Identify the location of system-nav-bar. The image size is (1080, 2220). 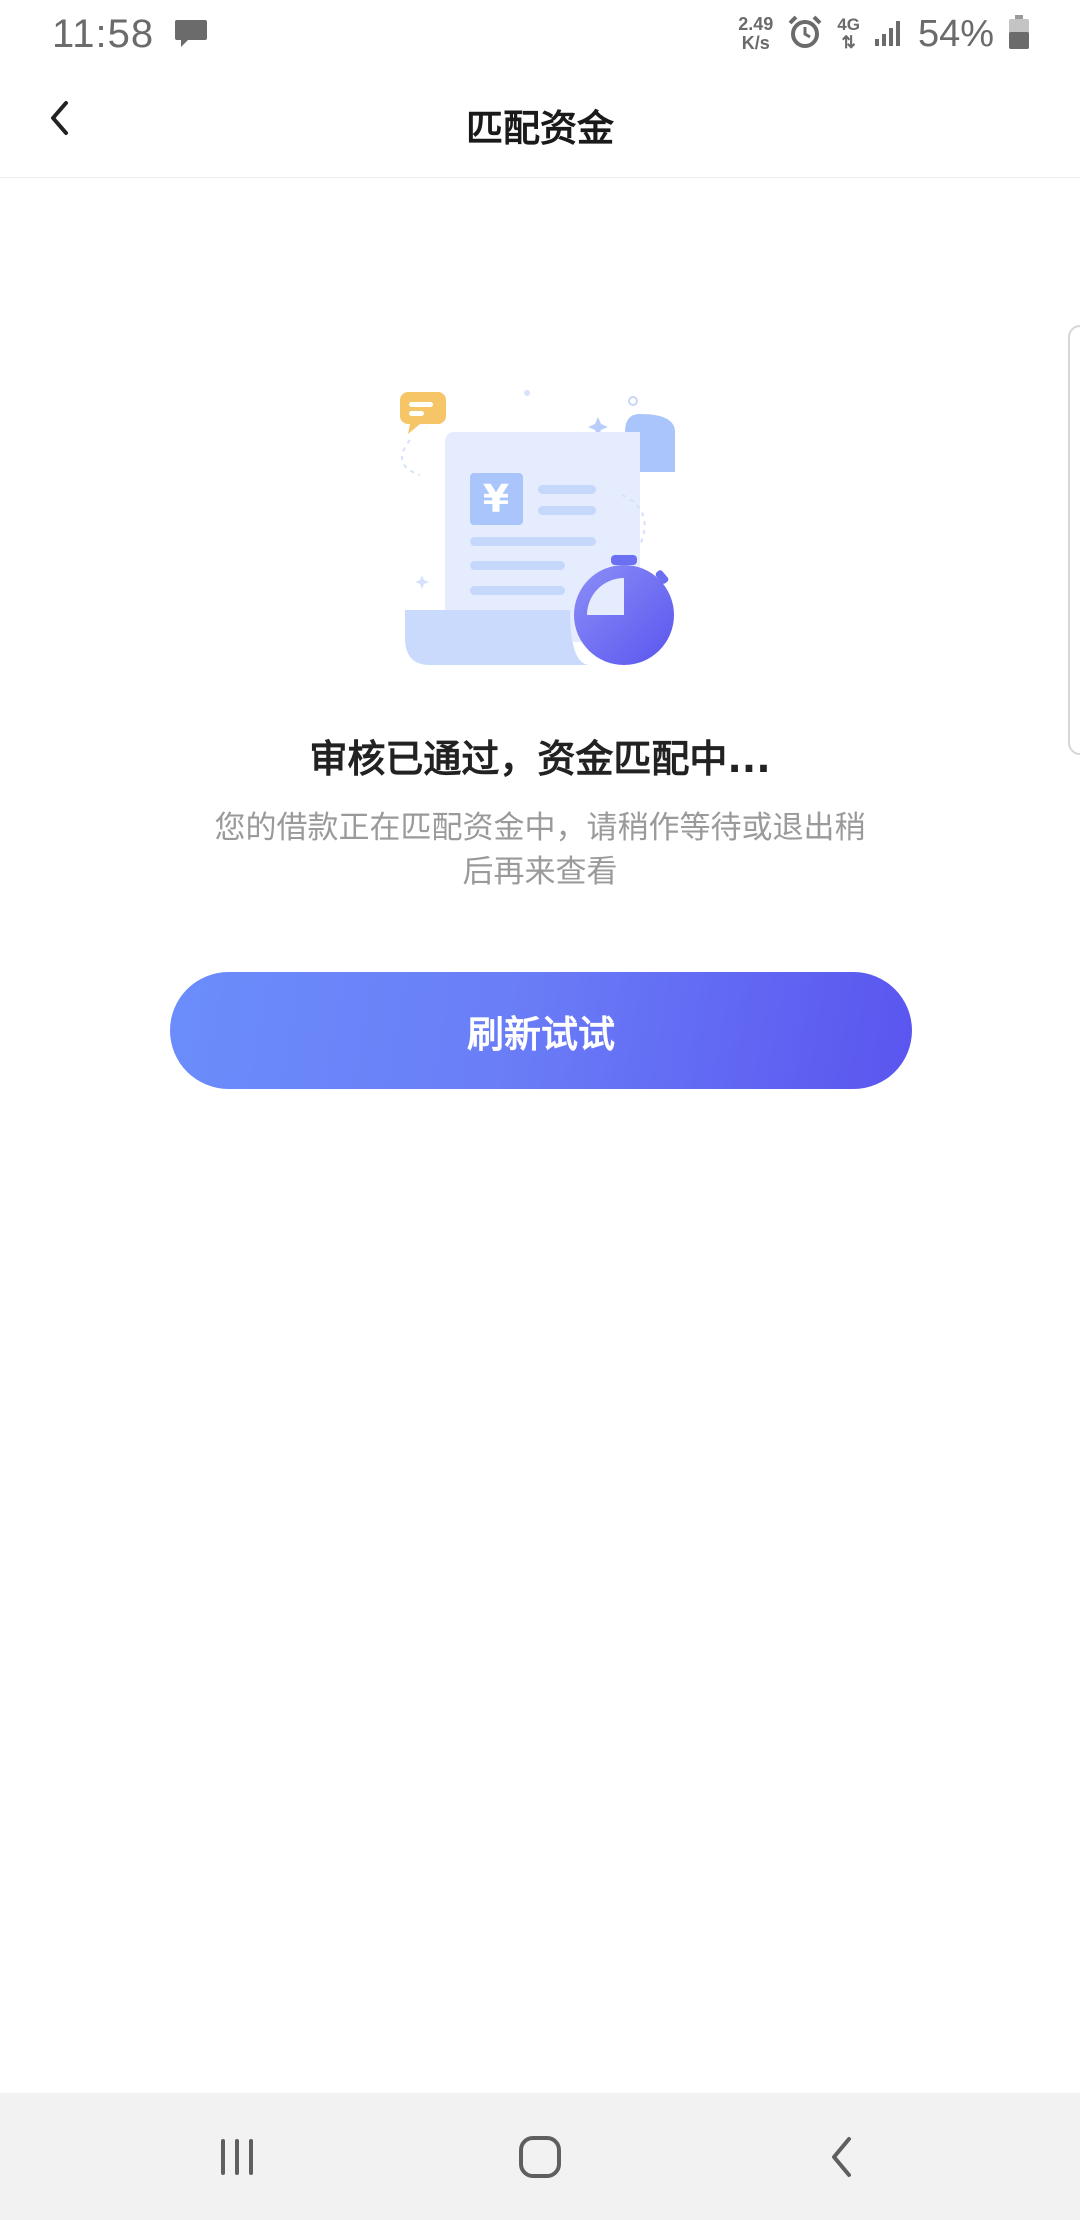
(540, 2156).